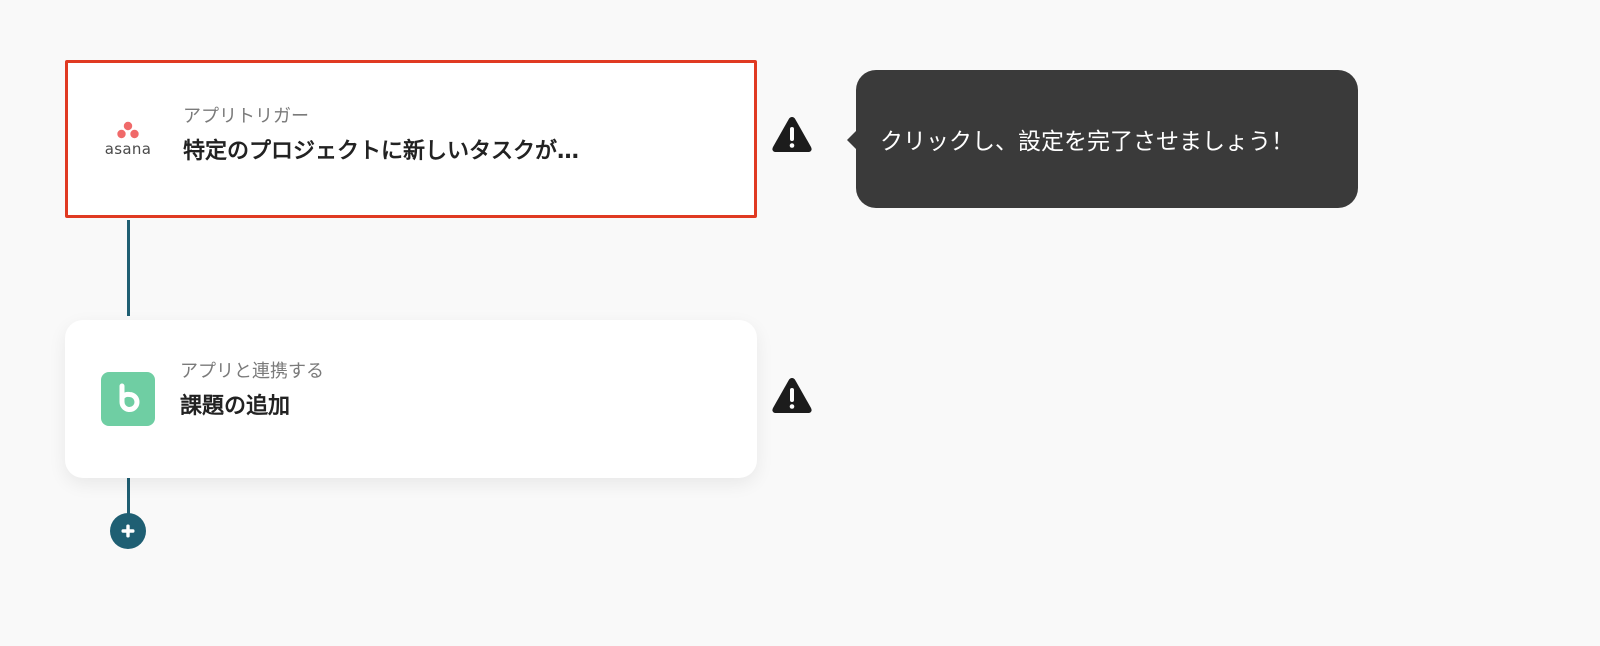  What do you see at coordinates (128, 149) in the screenshot?
I see `asana-wordmark: asana` at bounding box center [128, 149].